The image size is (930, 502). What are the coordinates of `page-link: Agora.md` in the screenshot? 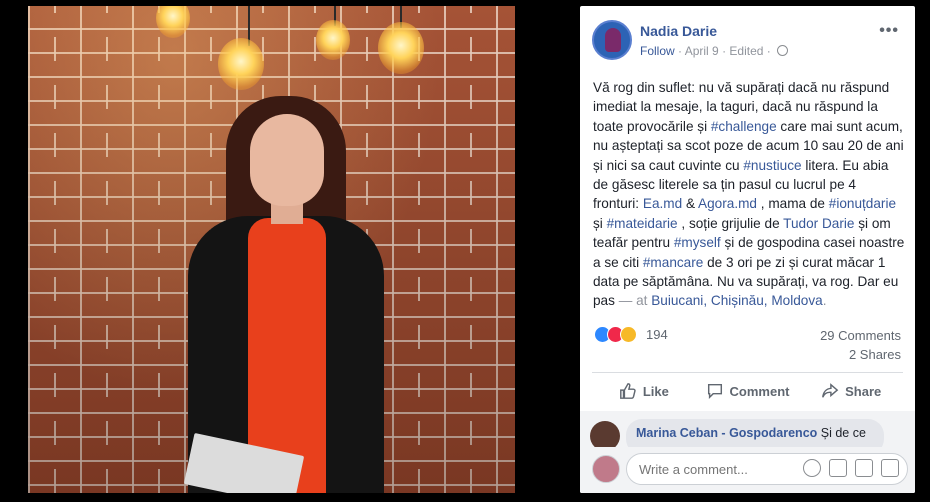 It's located at (727, 203).